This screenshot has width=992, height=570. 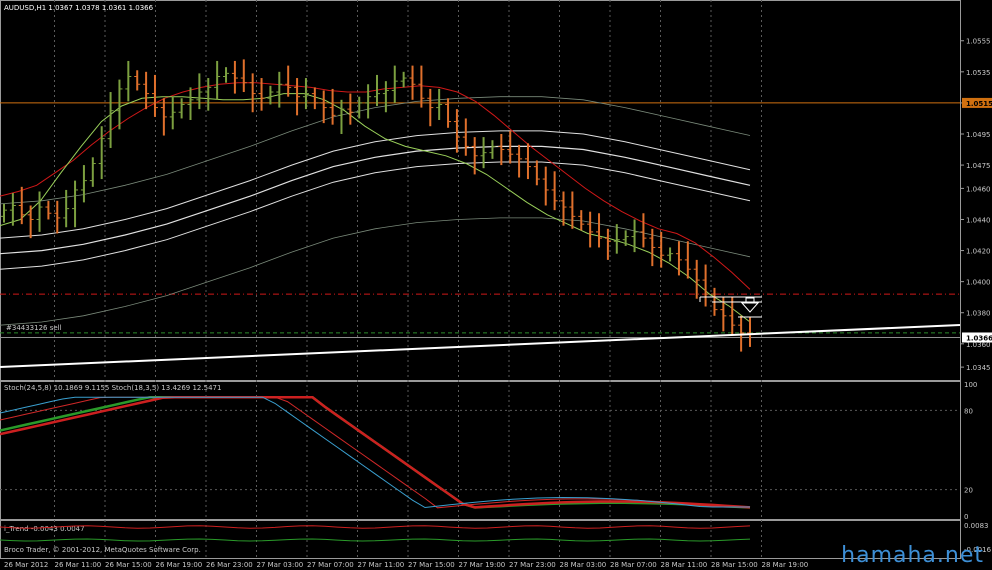 I want to click on price-tick-label: 1.0400, so click(x=978, y=283).